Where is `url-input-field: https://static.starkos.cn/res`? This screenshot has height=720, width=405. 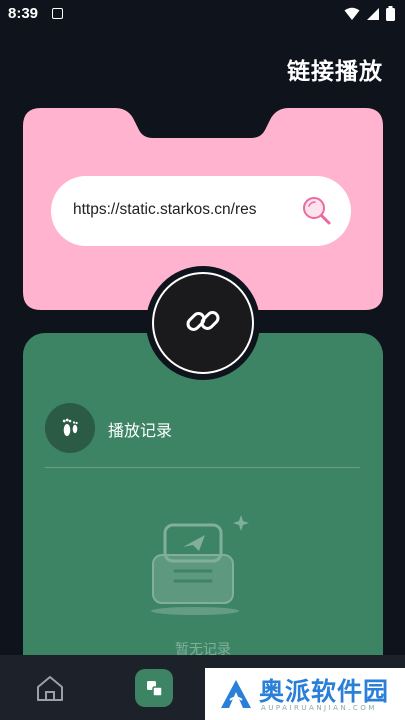 url-input-field: https://static.starkos.cn/res is located at coordinates (201, 211).